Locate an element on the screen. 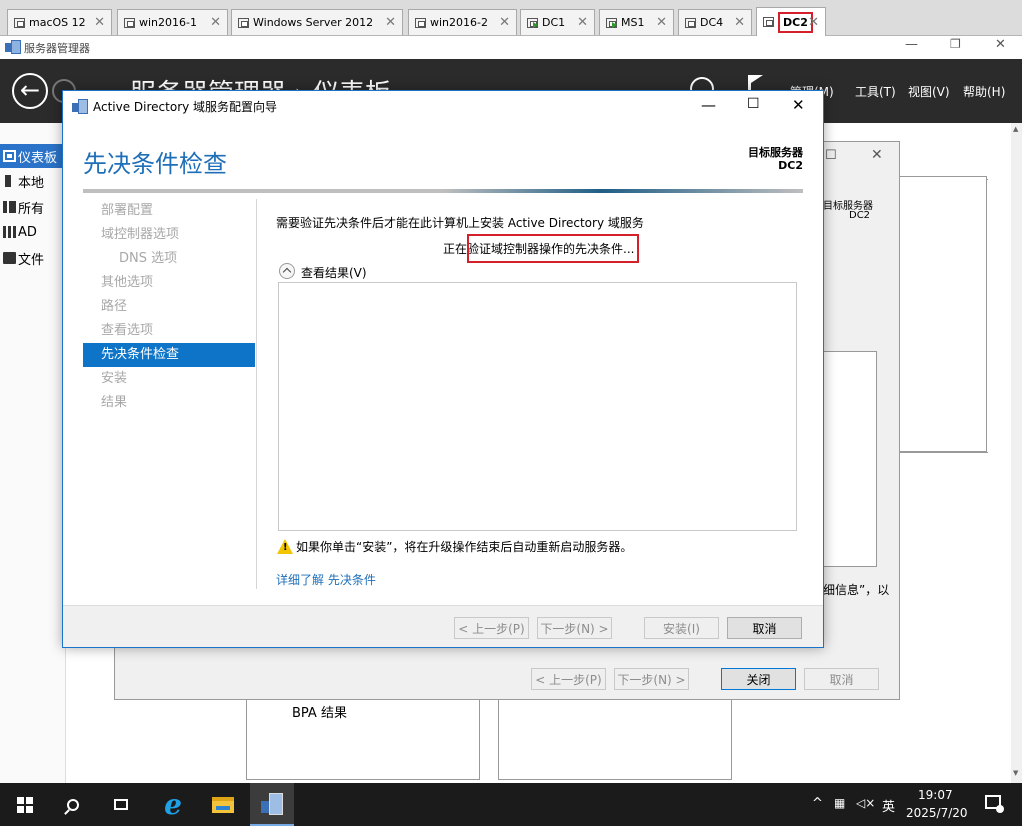 The image size is (1022, 826). vm-tab-ms1: MS1 ✕ is located at coordinates (636, 22).